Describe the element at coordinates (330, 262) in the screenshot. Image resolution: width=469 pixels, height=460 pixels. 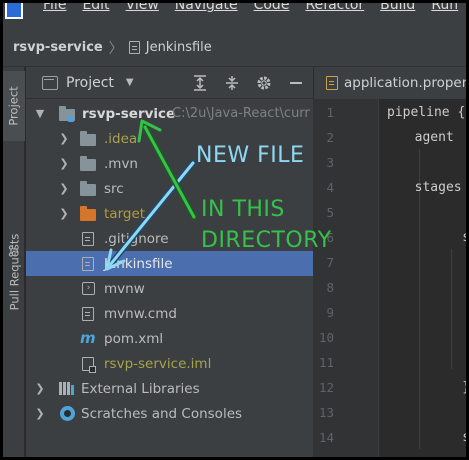
I see `line-number: 7` at that location.